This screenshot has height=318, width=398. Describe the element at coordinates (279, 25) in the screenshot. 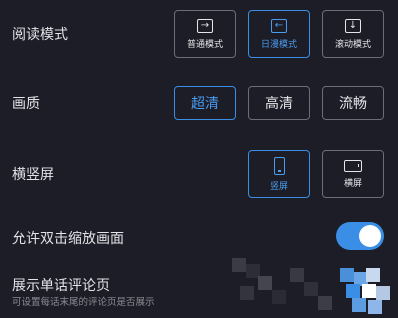

I see `arrow-left-icon: ←` at that location.